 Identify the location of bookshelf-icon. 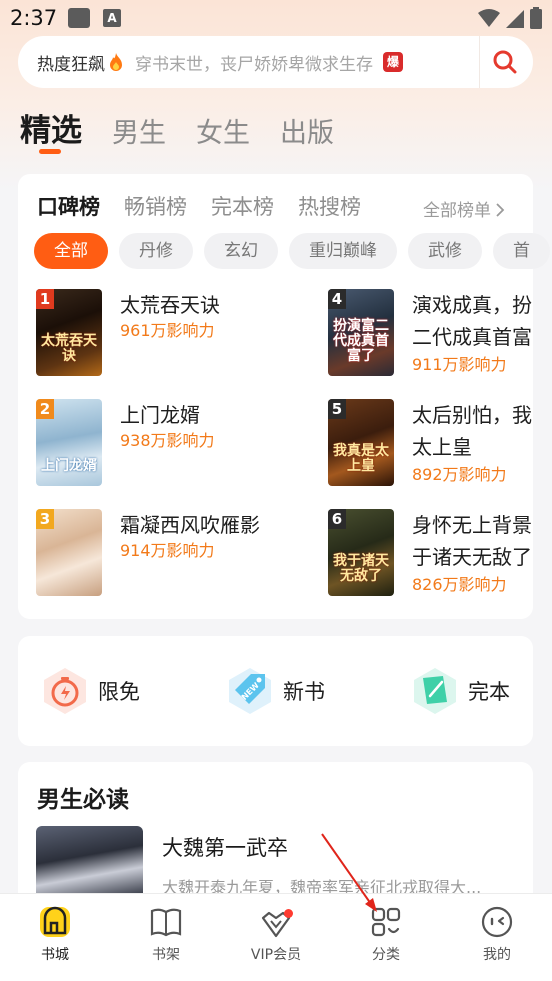
(166, 922).